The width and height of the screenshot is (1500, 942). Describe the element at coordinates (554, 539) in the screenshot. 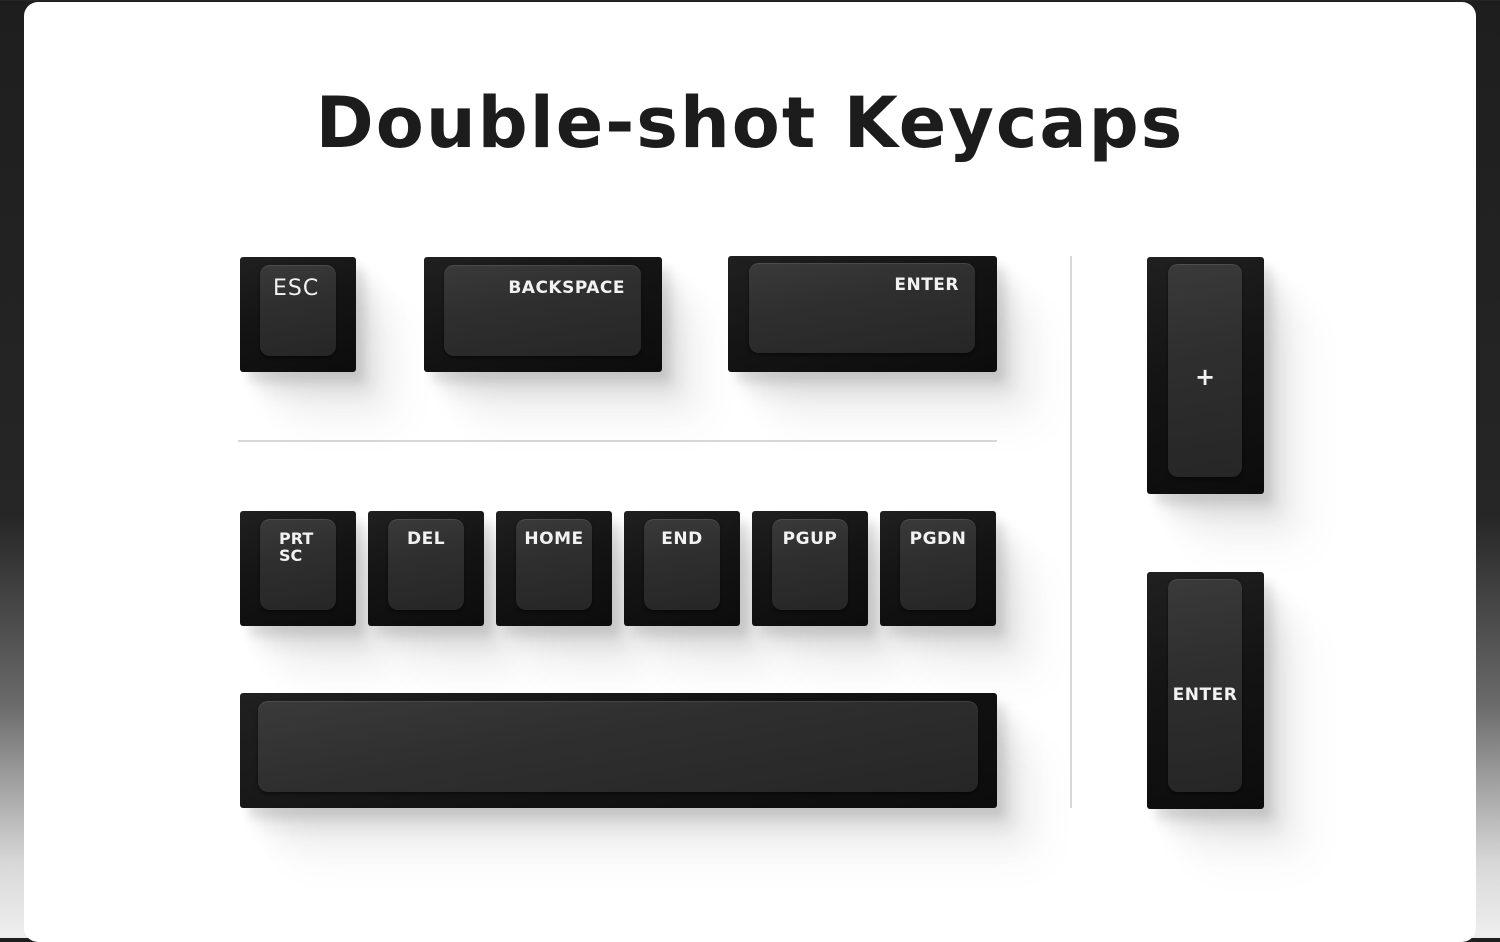

I see `keycap-home-legend: HOME` at that location.